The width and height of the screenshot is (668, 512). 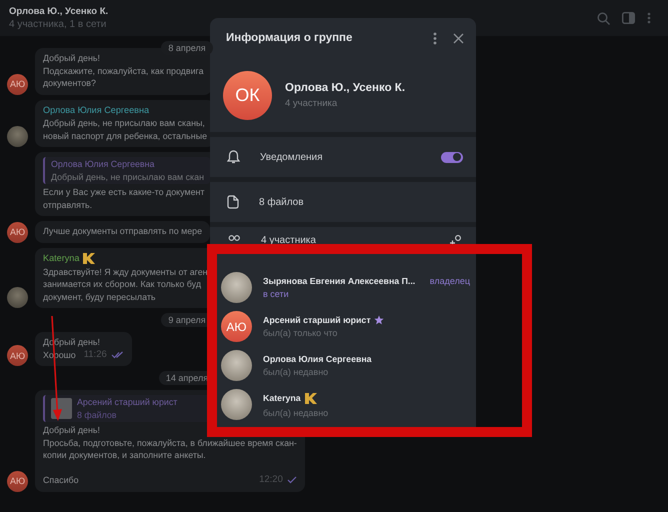 I want to click on message-text: новый паспорт для ребенка, остальные, so click(x=125, y=136).